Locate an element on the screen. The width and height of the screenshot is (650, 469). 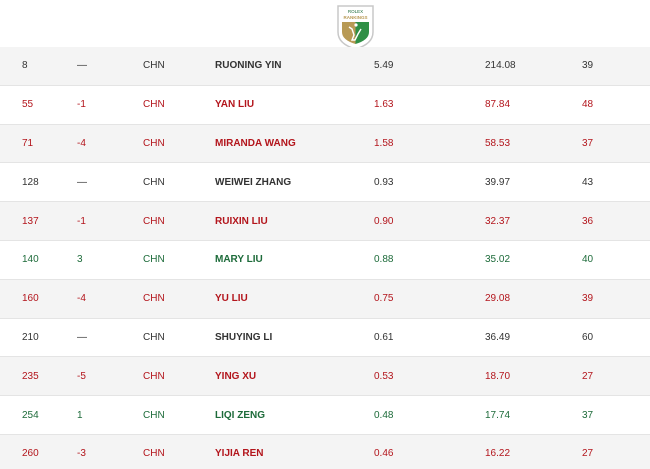
player-name-cell: MARY LIU is located at coordinates (239, 260).